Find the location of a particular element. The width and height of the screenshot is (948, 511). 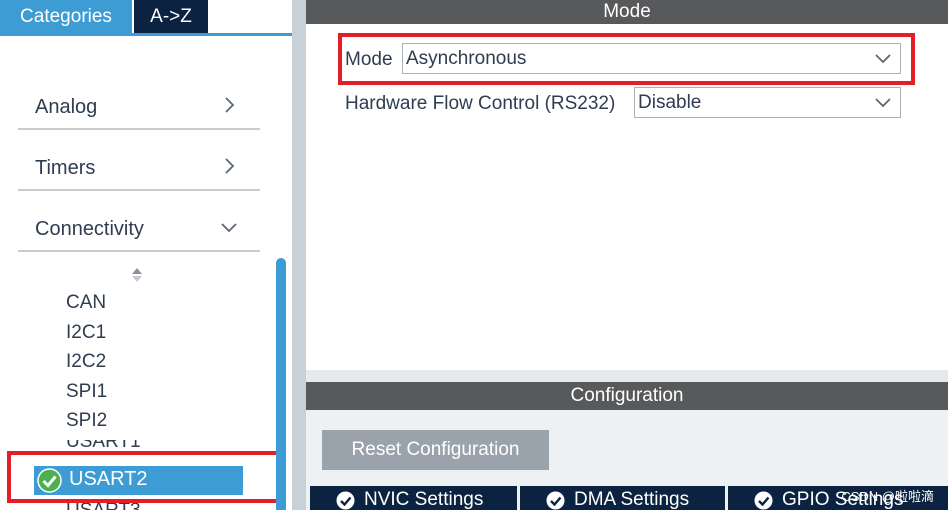

category-label: Timers is located at coordinates (65, 168).